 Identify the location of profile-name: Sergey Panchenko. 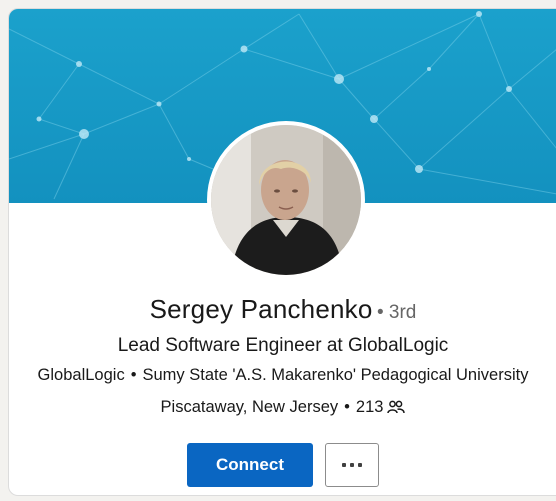
(261, 309).